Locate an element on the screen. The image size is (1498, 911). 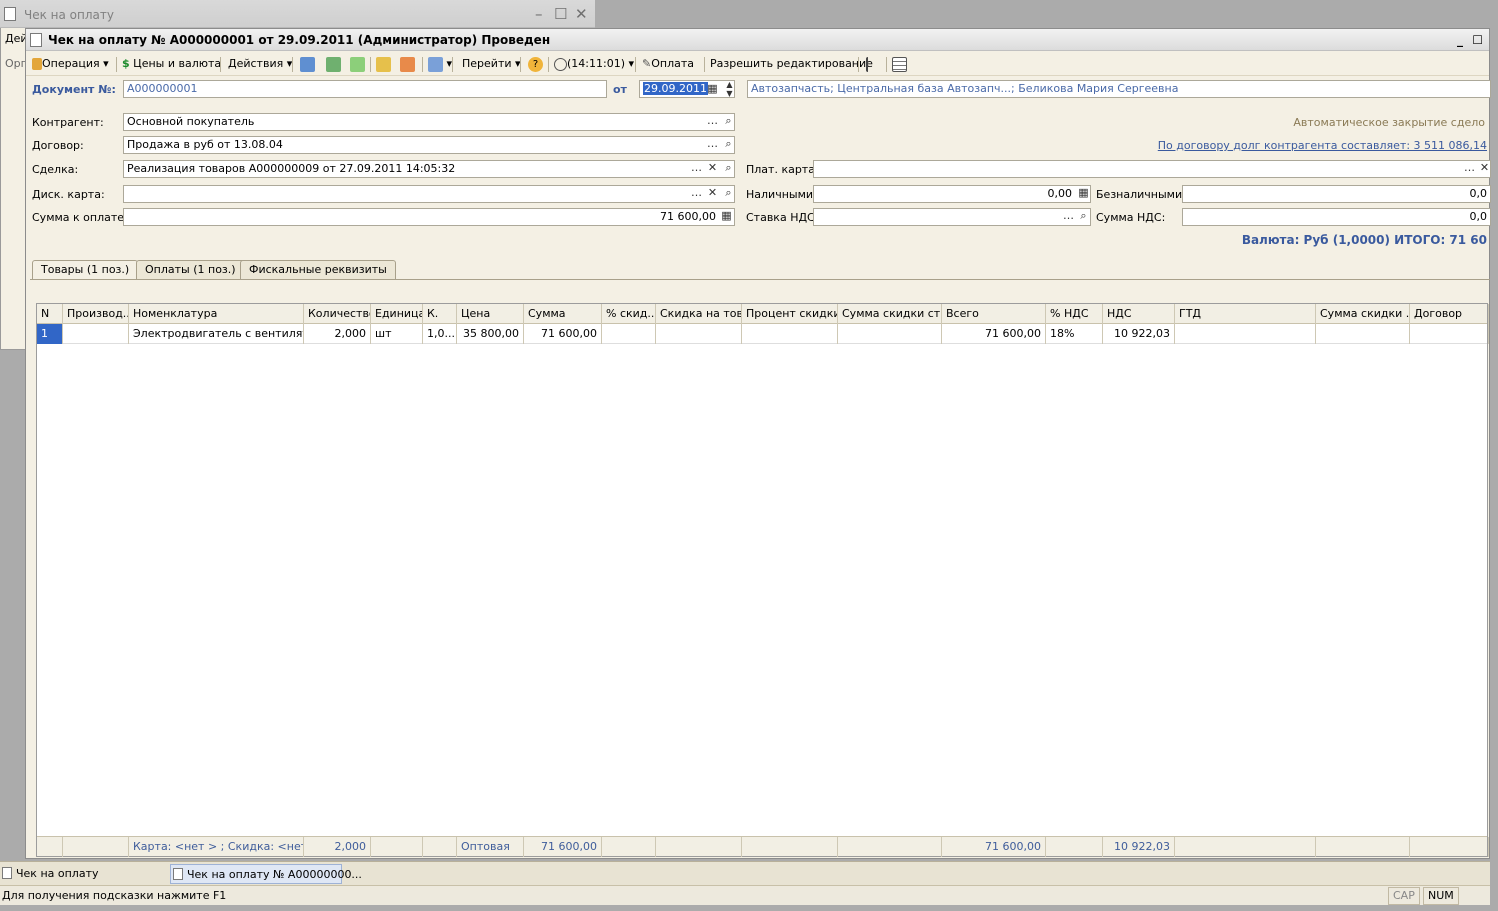
list-icon is located at coordinates (899, 64).